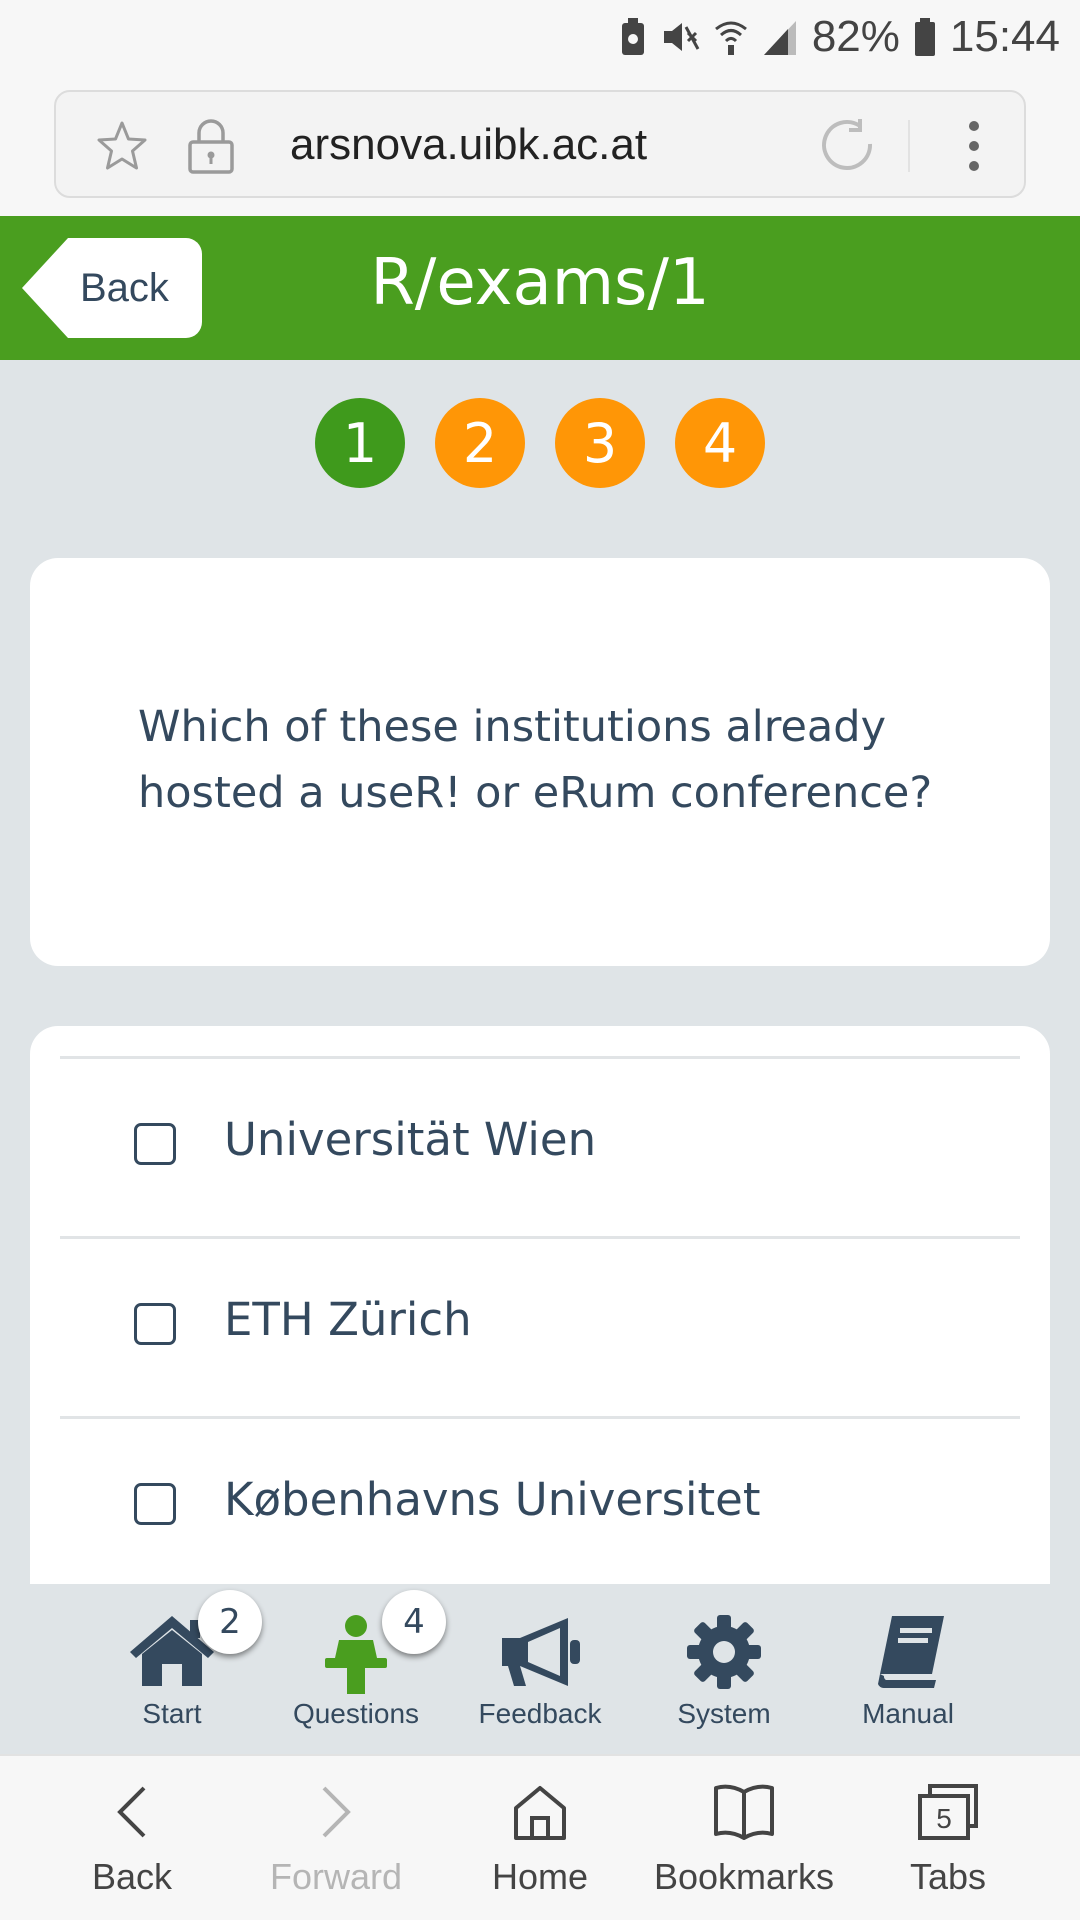 This screenshot has width=1080, height=1920. What do you see at coordinates (600, 443) in the screenshot?
I see `pager-item-3: 3` at bounding box center [600, 443].